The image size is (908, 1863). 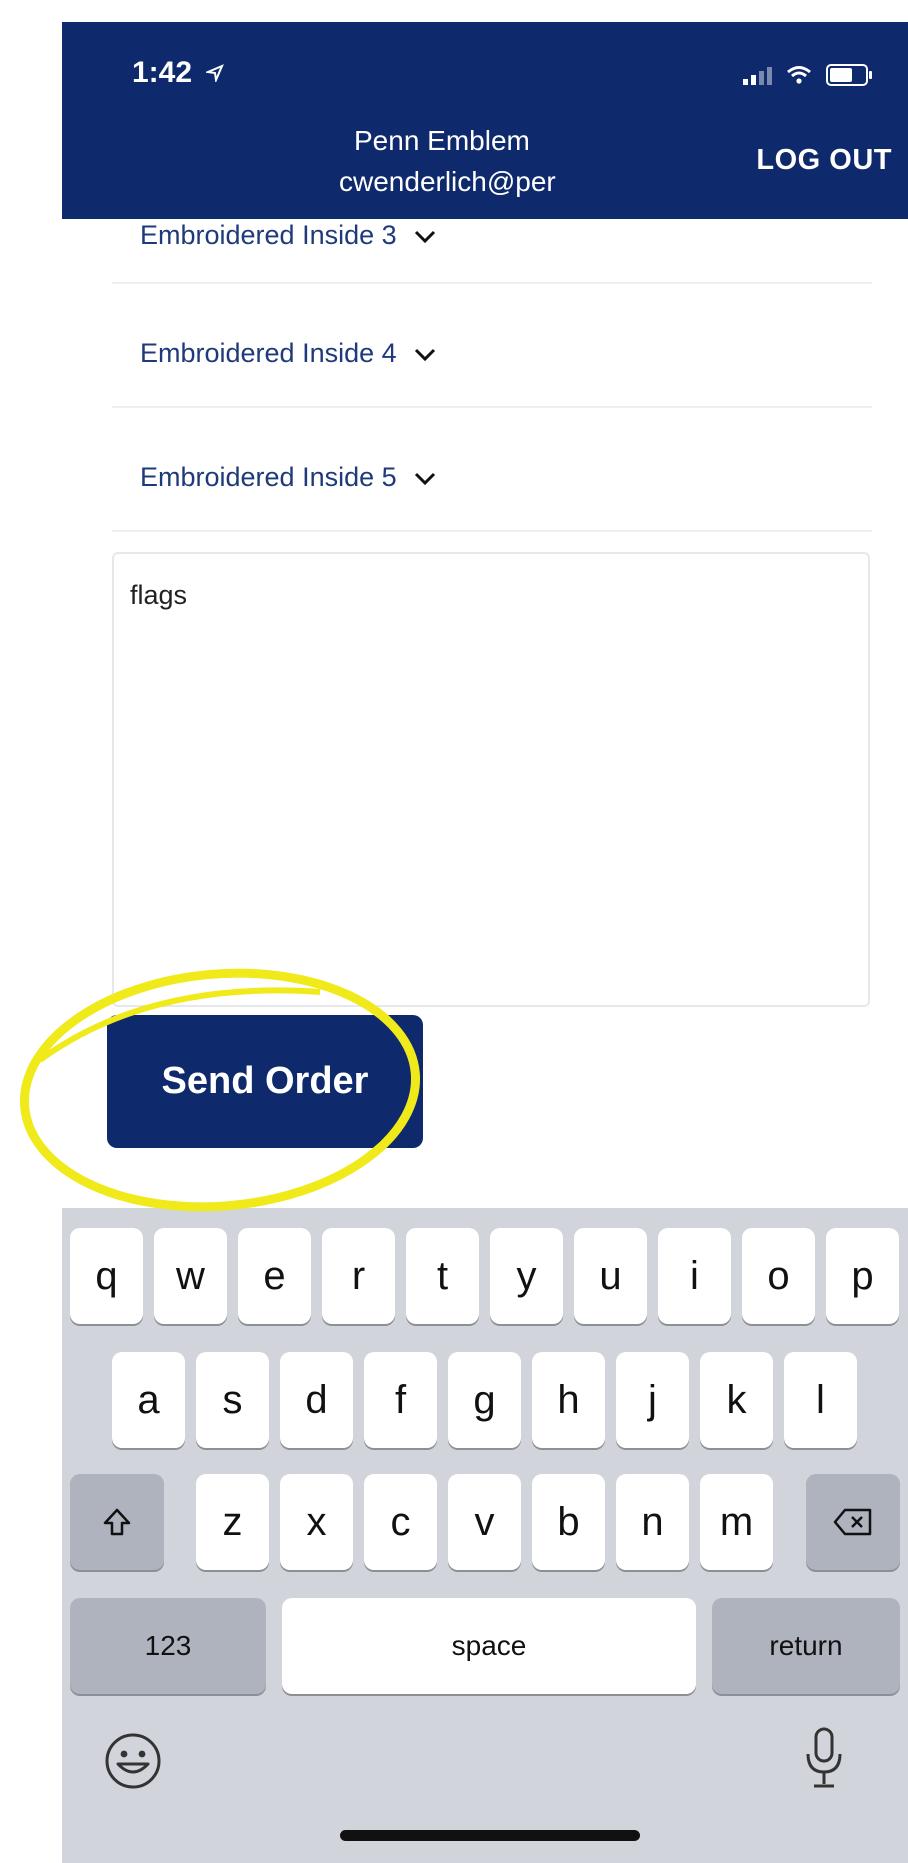 I want to click on key-u: u, so click(x=610, y=1276).